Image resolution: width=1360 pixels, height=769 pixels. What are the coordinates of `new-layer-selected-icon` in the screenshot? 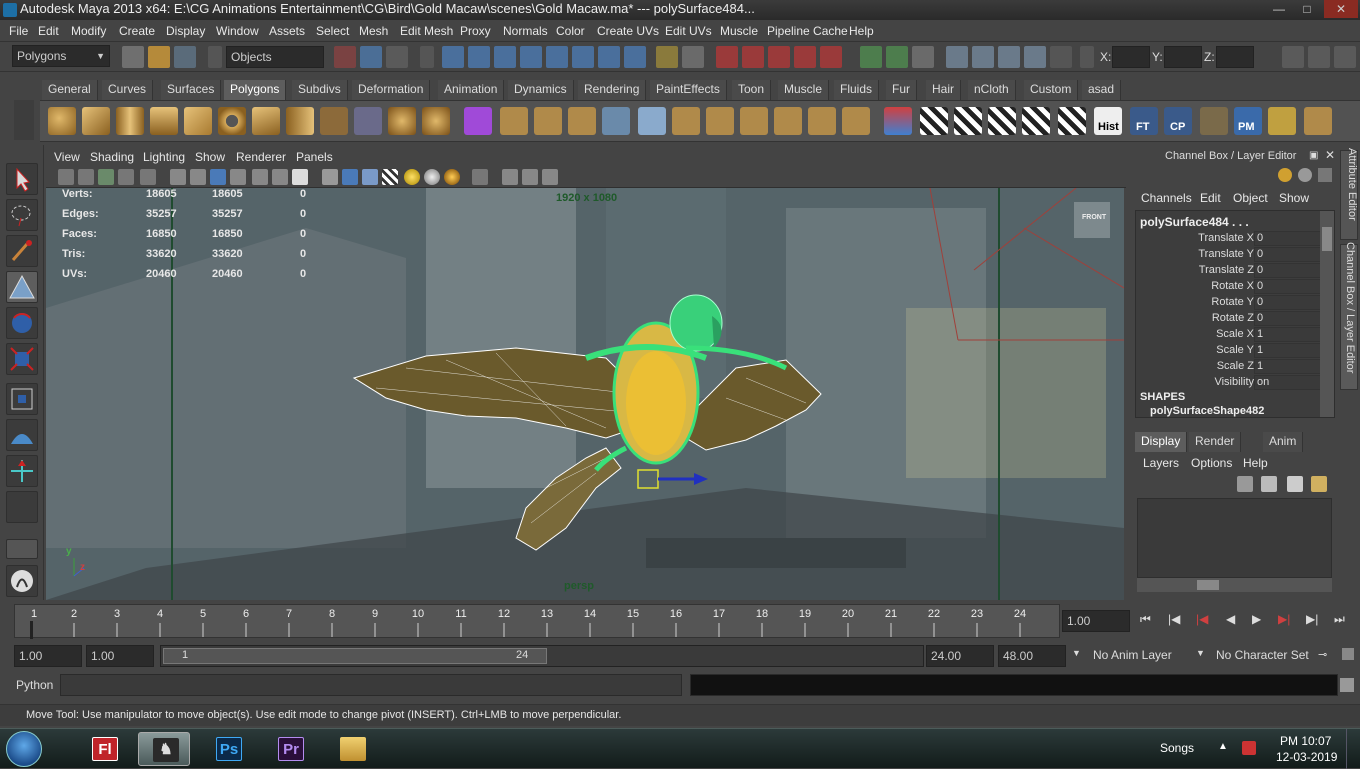 It's located at (1319, 484).